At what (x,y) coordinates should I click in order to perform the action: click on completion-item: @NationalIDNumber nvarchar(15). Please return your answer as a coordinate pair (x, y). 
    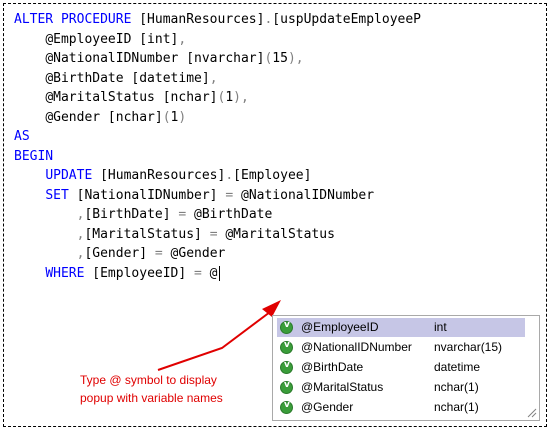
    Looking at the image, I should click on (401, 347).